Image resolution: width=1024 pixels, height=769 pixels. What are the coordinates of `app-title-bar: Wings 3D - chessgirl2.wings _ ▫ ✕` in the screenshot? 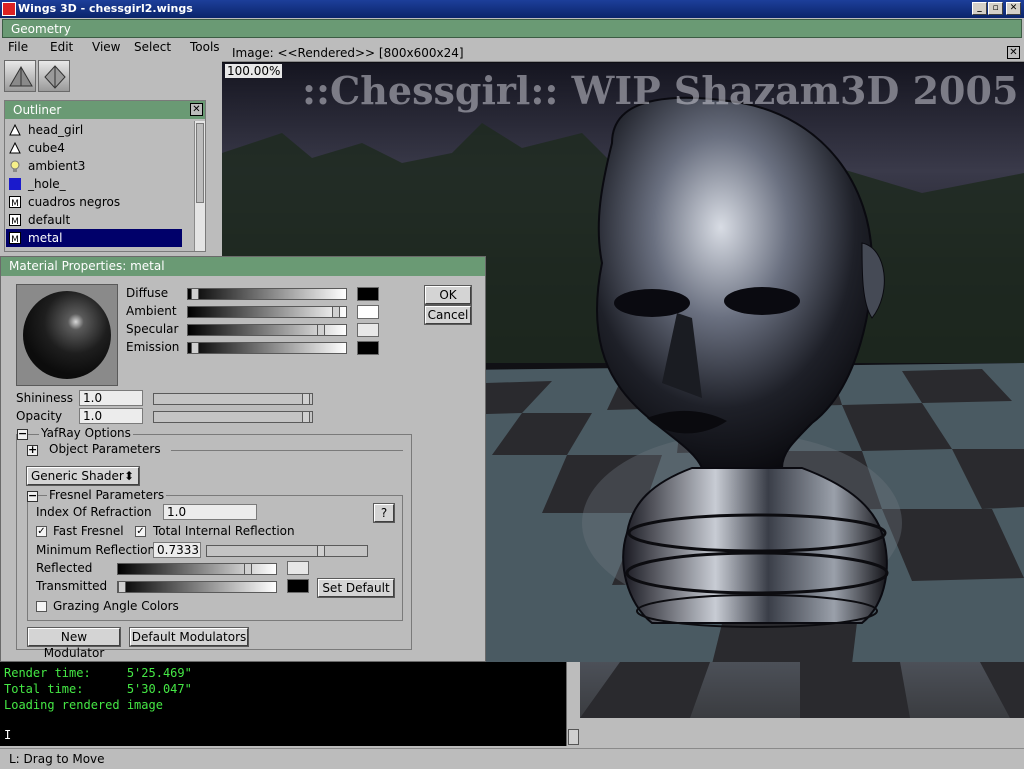 It's located at (512, 9).